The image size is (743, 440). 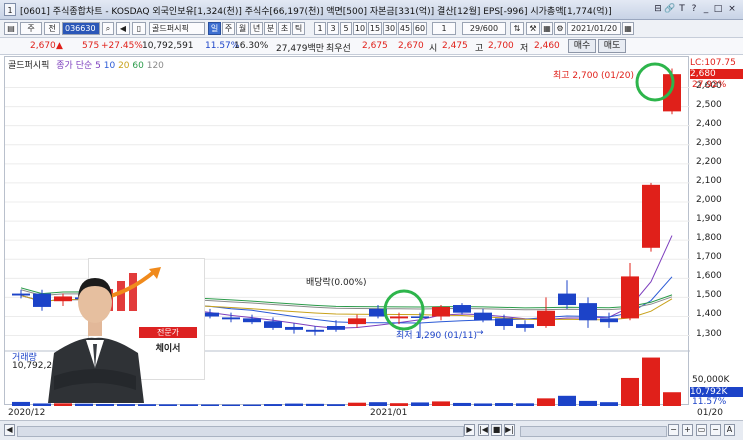 What do you see at coordinates (706, 9) in the screenshot?
I see `minimize-icon: _` at bounding box center [706, 9].